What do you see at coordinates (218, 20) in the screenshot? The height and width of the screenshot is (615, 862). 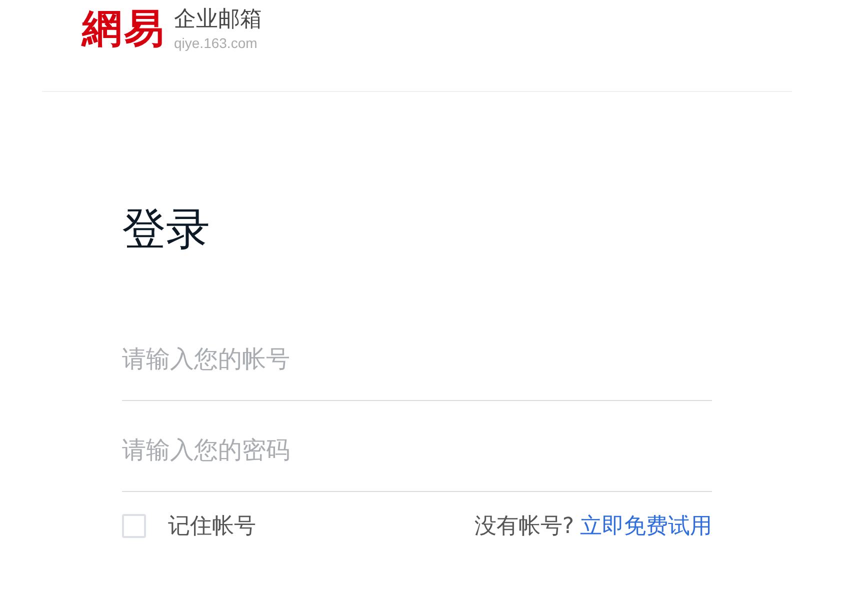 I see `product-name: 企业邮箱` at bounding box center [218, 20].